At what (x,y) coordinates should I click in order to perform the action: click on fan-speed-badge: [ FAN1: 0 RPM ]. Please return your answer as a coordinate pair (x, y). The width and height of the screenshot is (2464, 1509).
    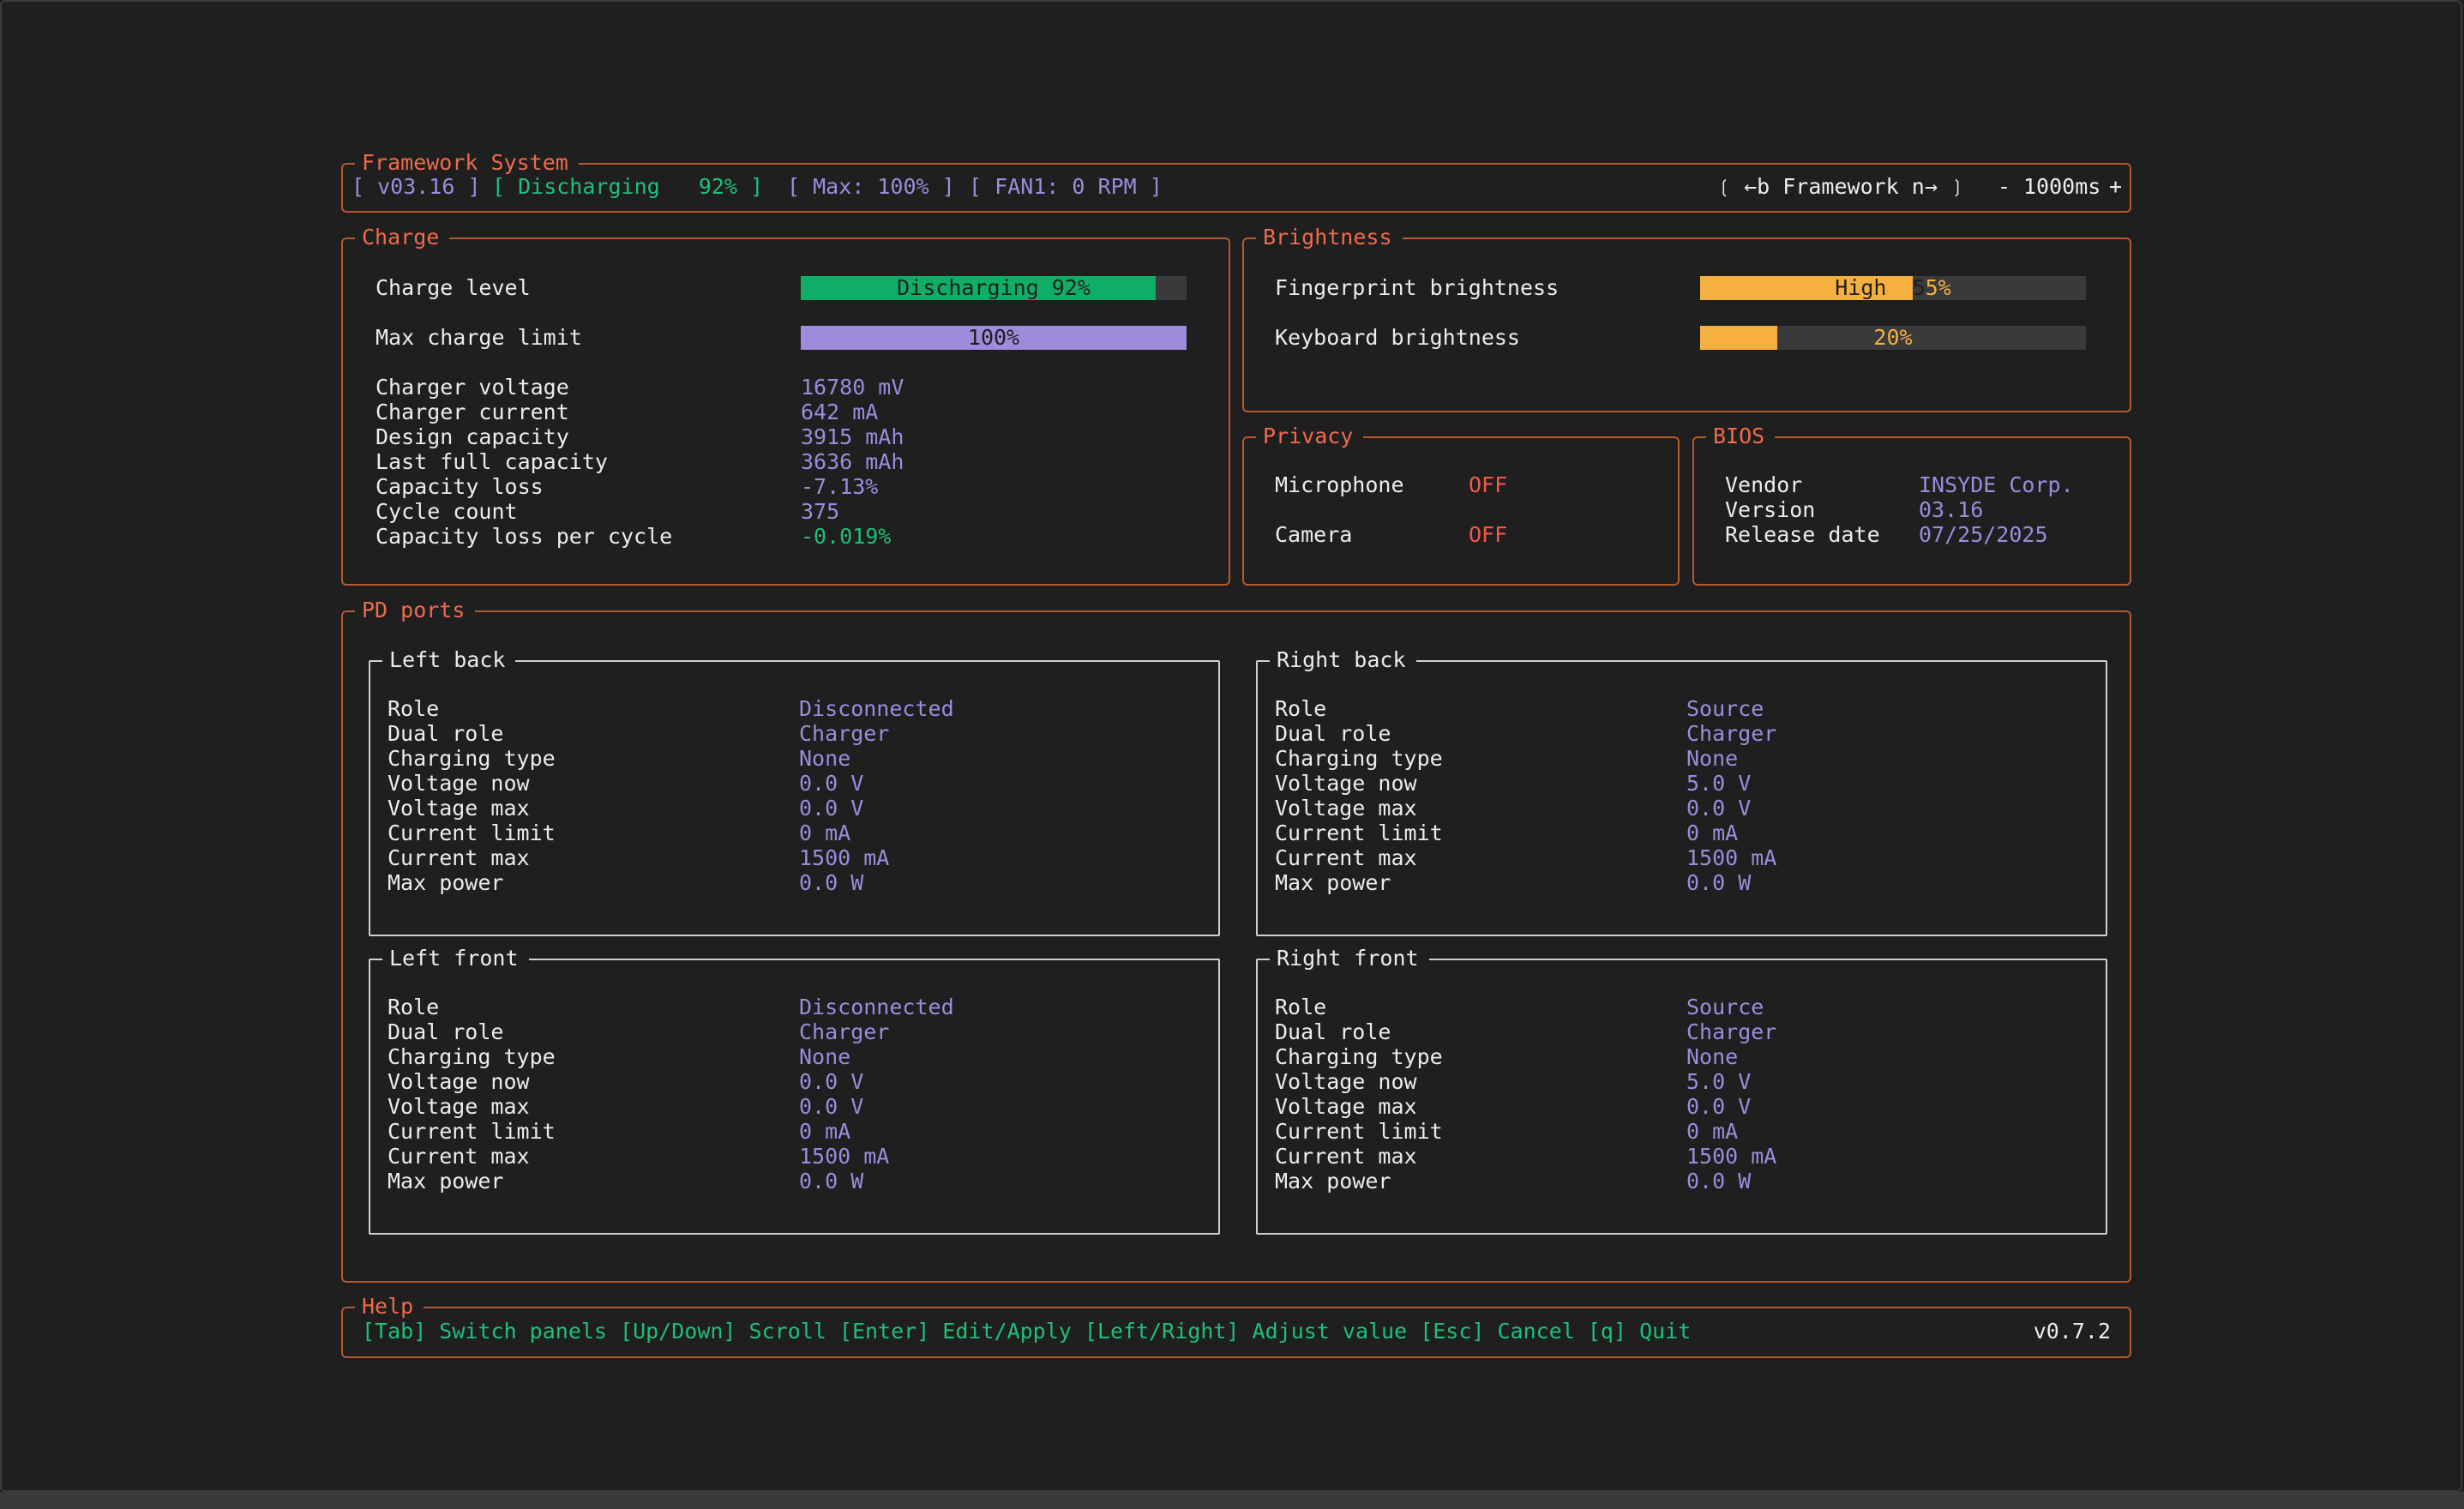
    Looking at the image, I should click on (1066, 187).